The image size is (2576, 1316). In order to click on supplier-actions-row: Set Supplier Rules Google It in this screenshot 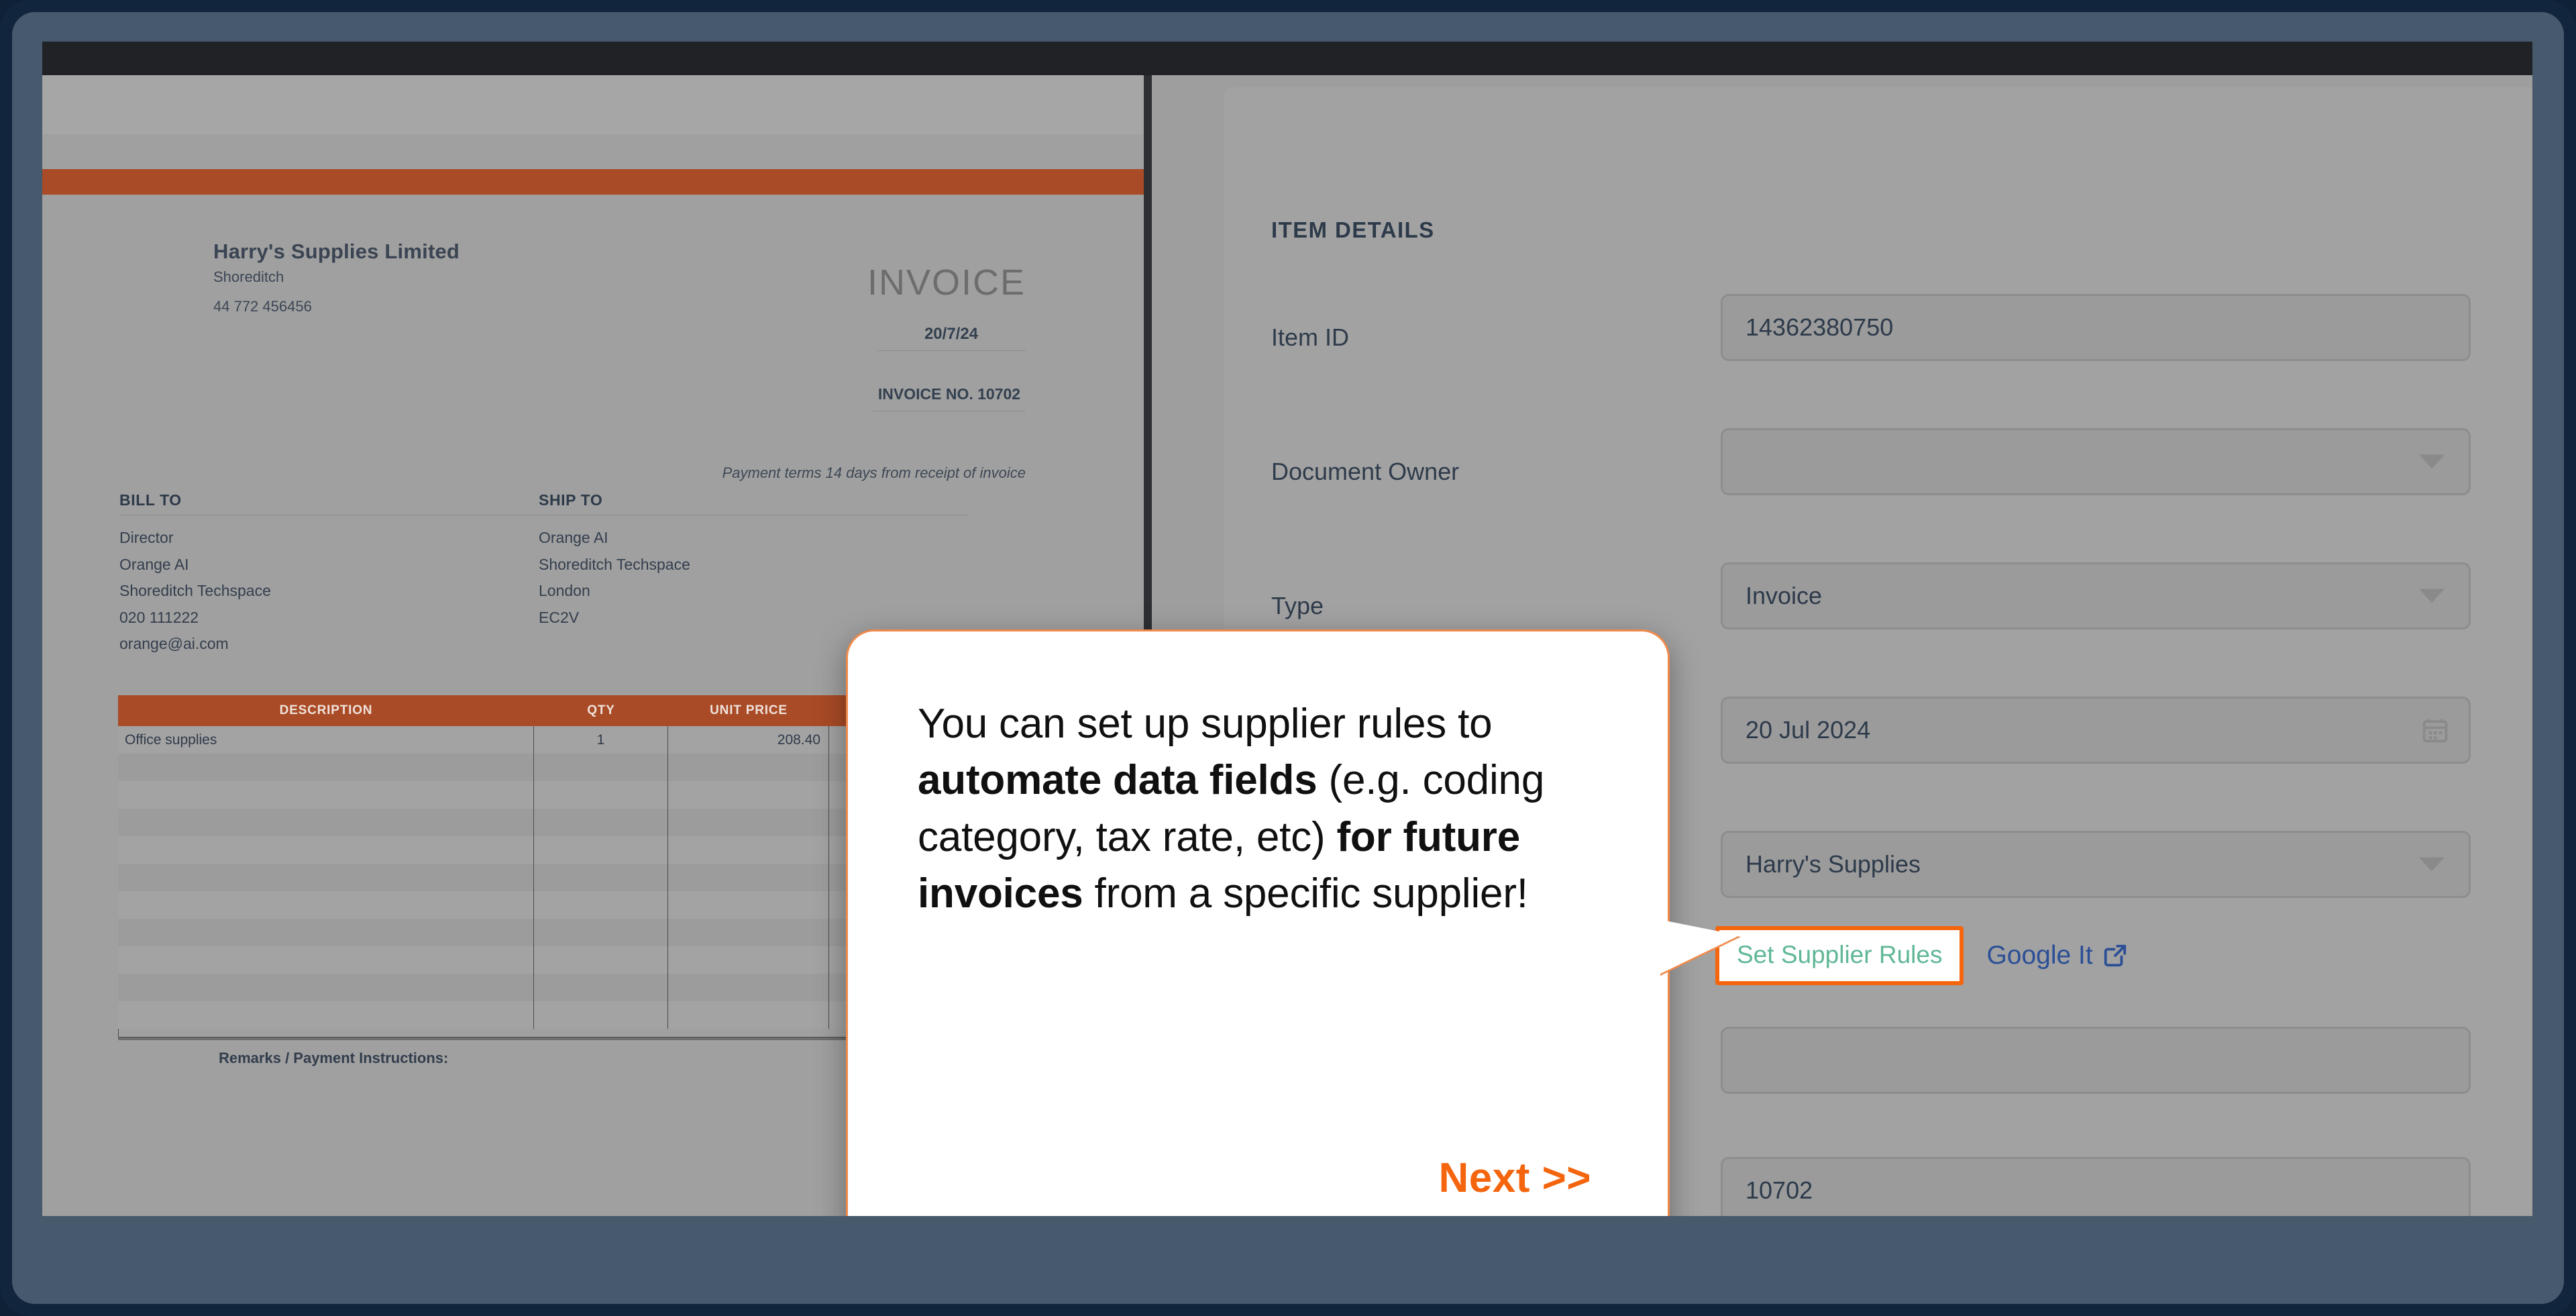, I will do `click(1921, 955)`.